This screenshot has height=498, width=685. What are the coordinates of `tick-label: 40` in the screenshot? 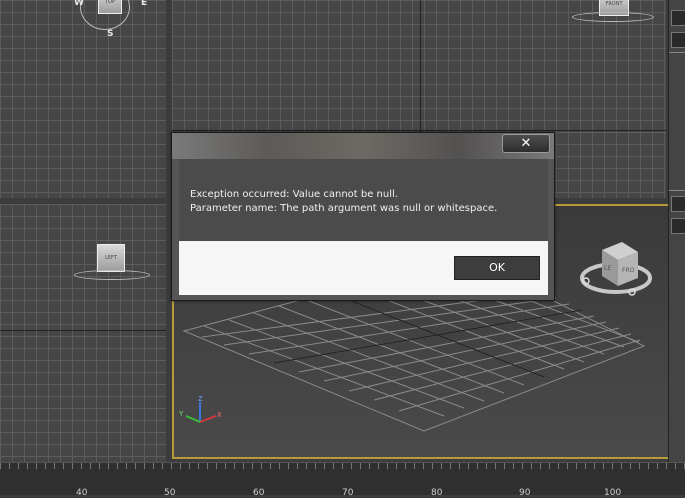 It's located at (82, 493).